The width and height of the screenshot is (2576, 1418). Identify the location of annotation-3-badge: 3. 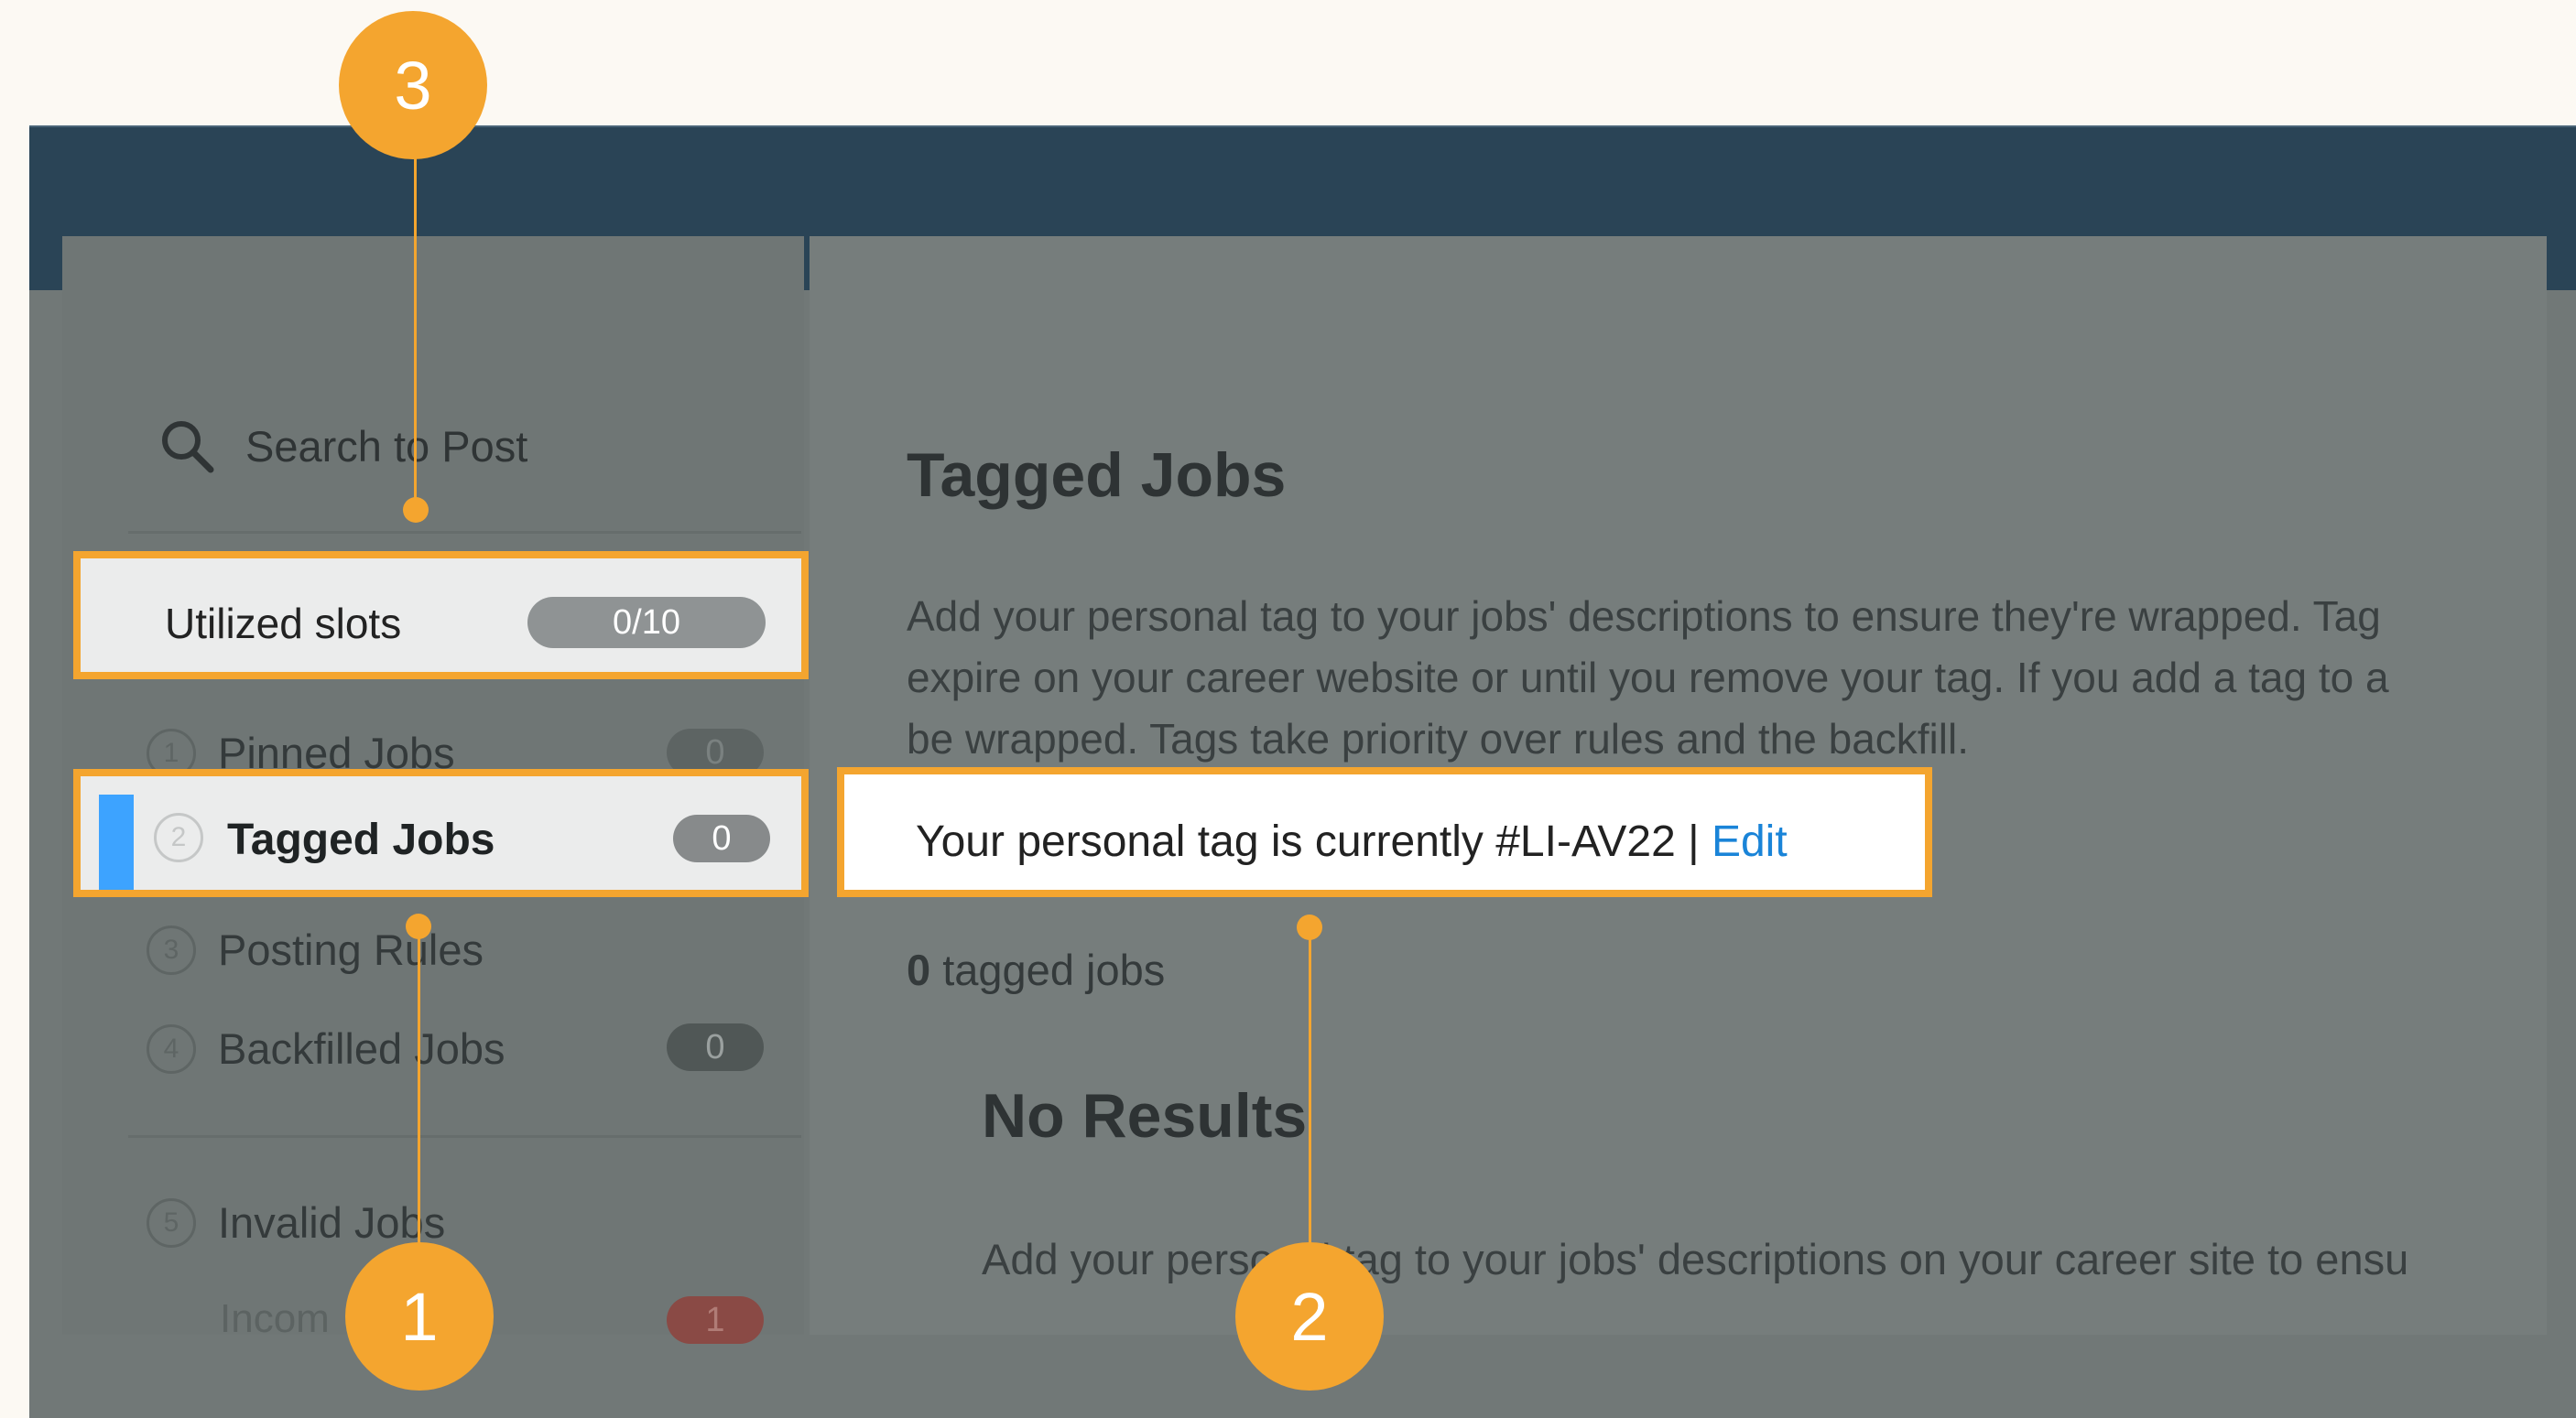
(413, 85).